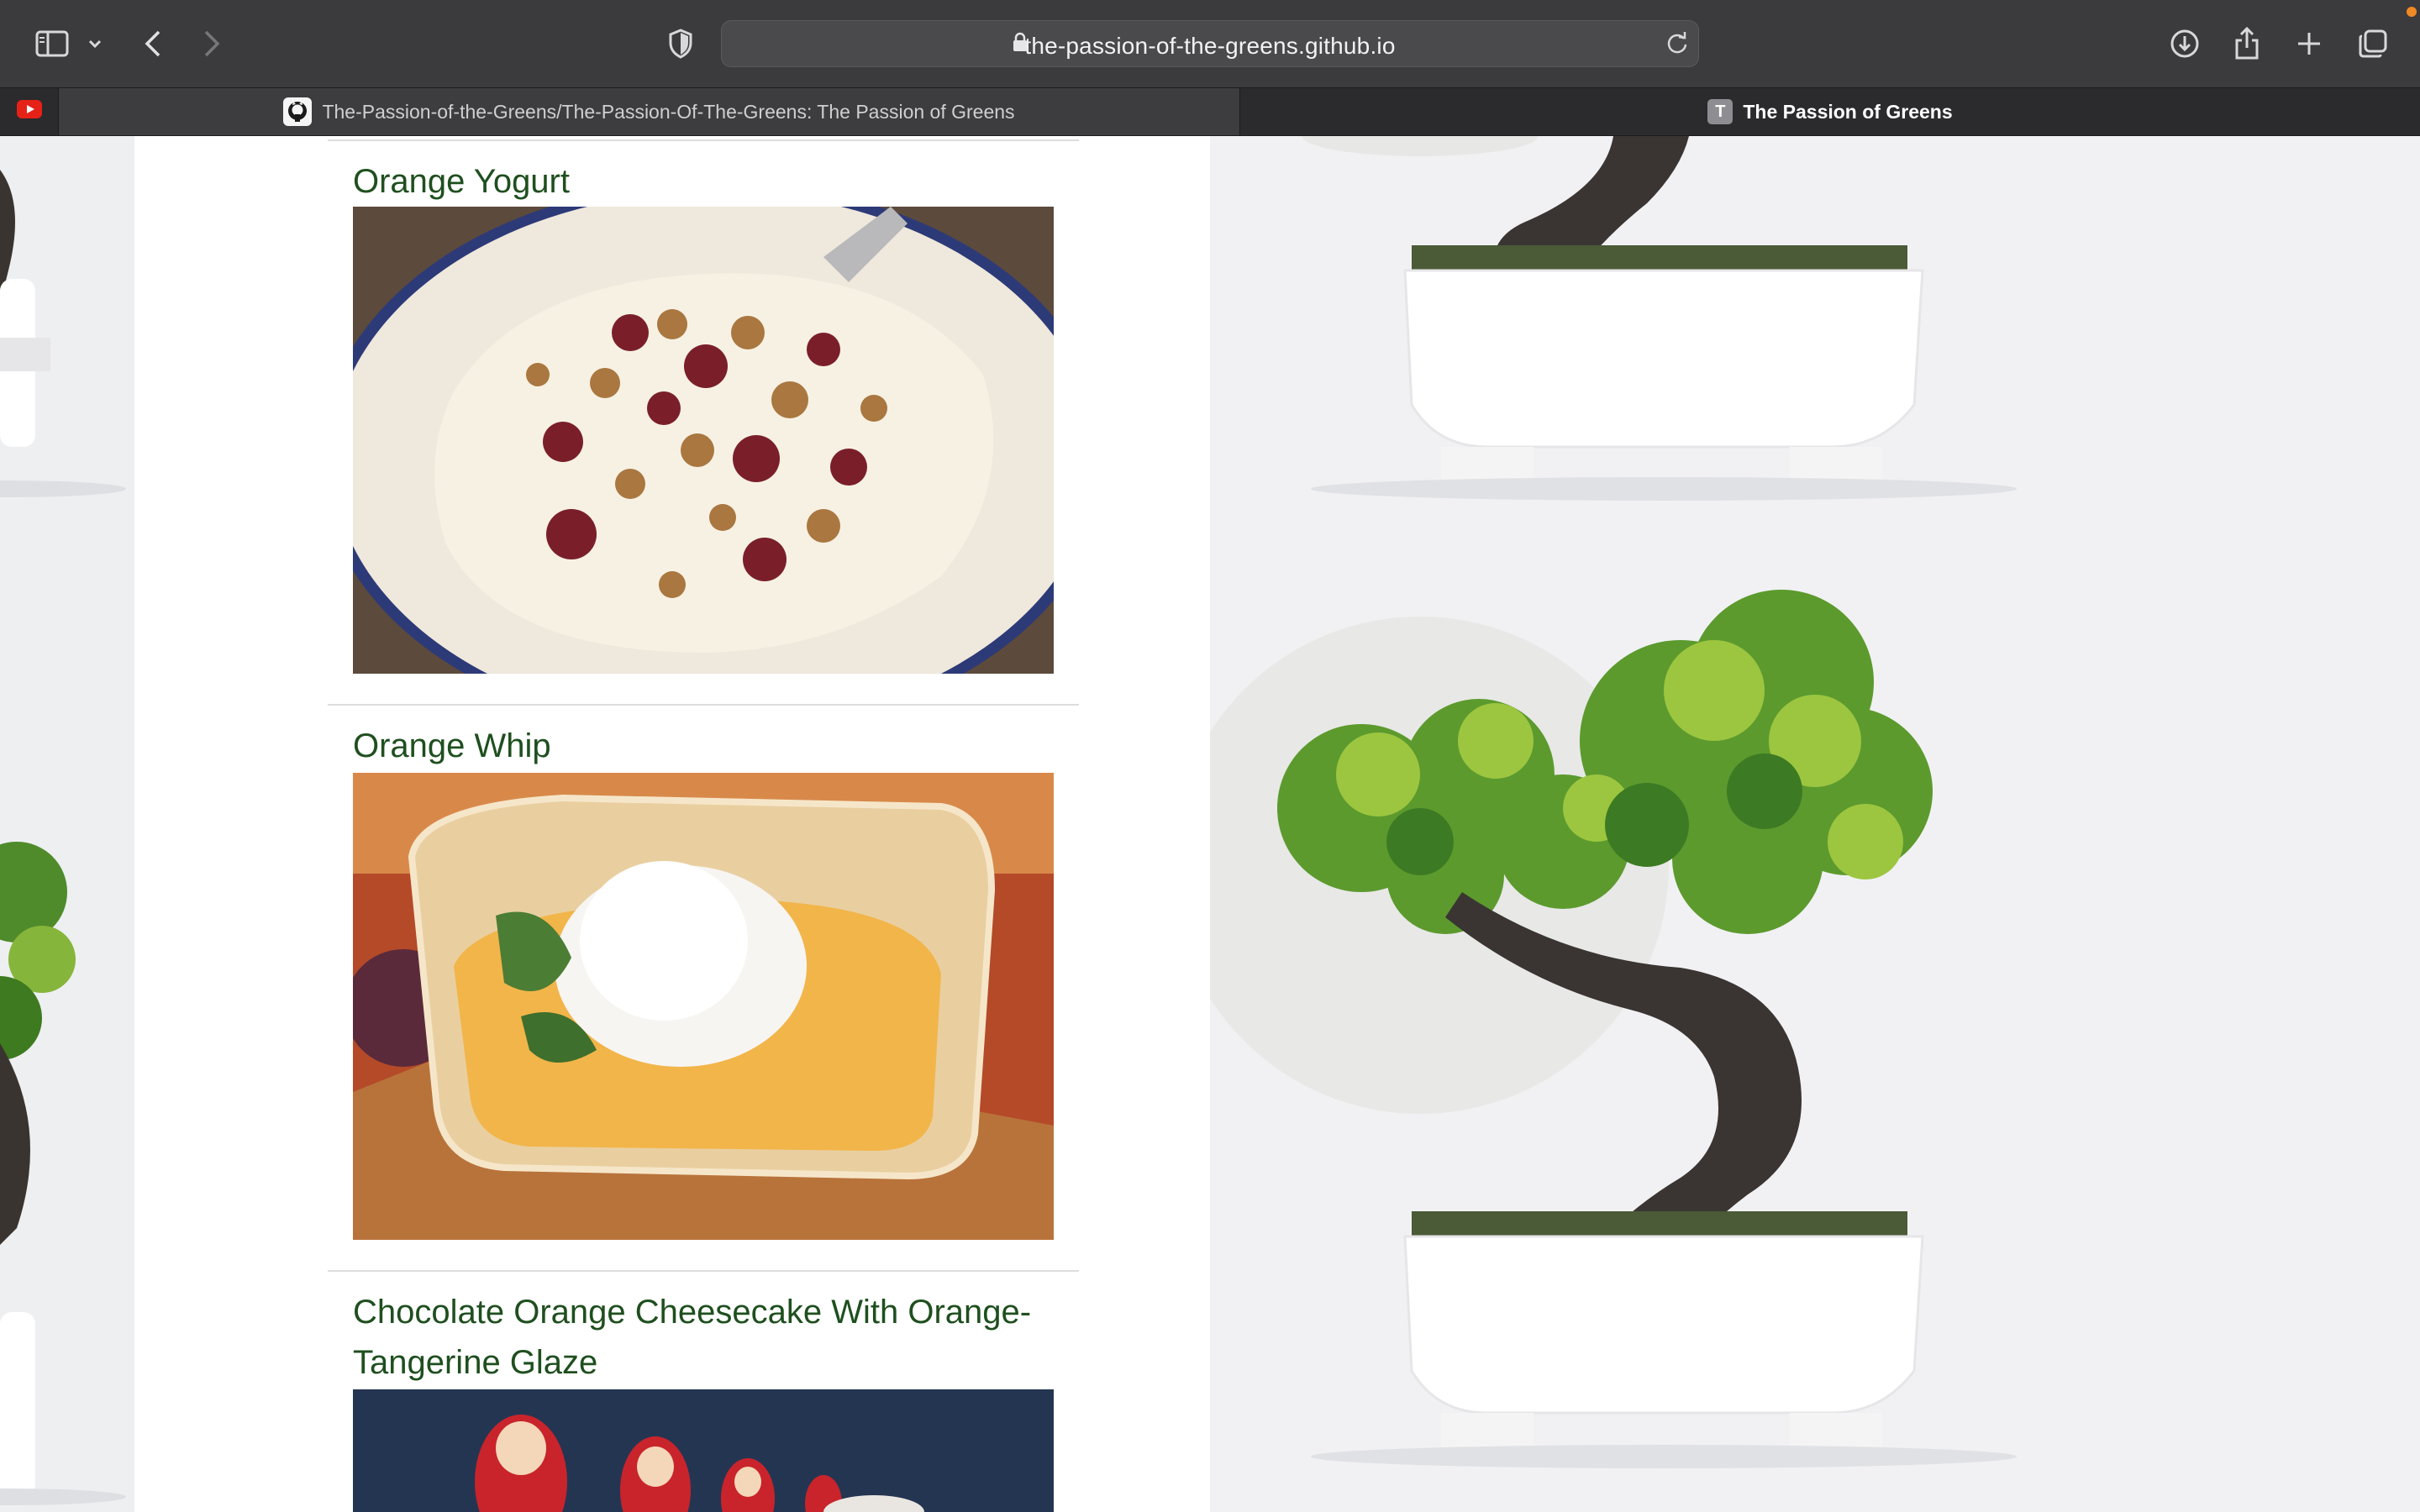 The image size is (2420, 1512). I want to click on reload-icon, so click(1677, 45).